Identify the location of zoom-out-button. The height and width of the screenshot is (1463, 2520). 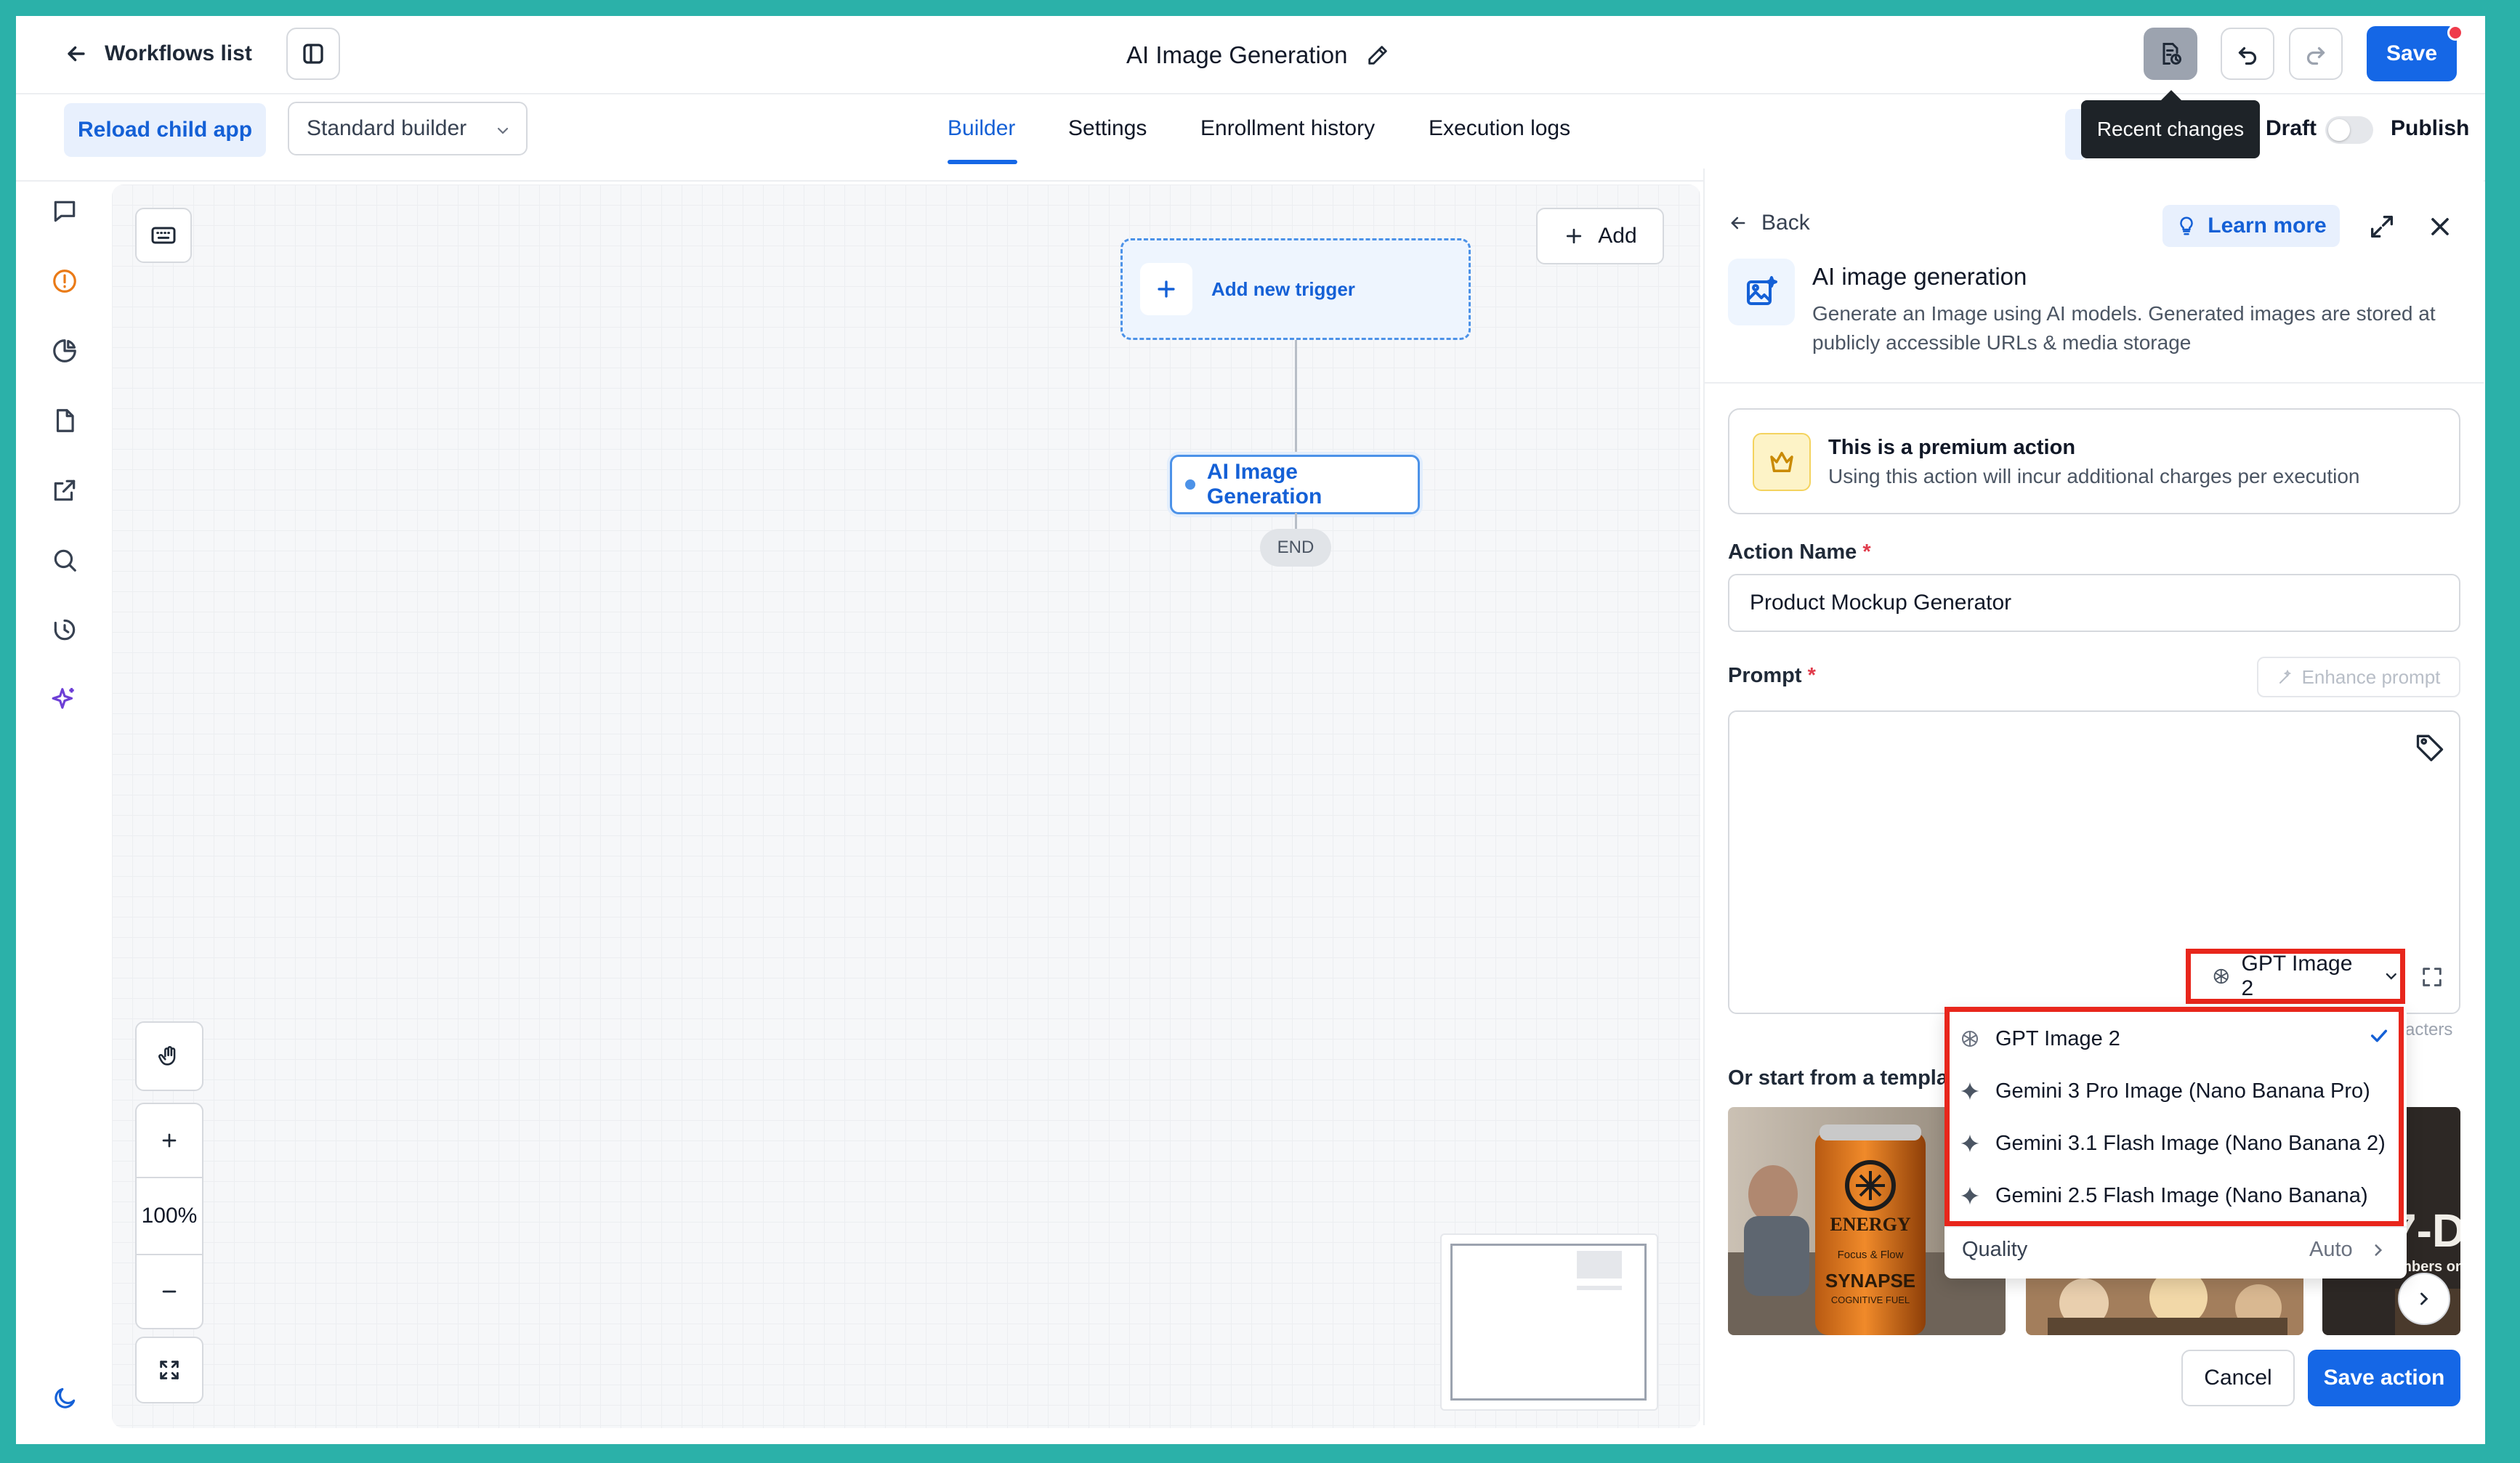
(169, 1291).